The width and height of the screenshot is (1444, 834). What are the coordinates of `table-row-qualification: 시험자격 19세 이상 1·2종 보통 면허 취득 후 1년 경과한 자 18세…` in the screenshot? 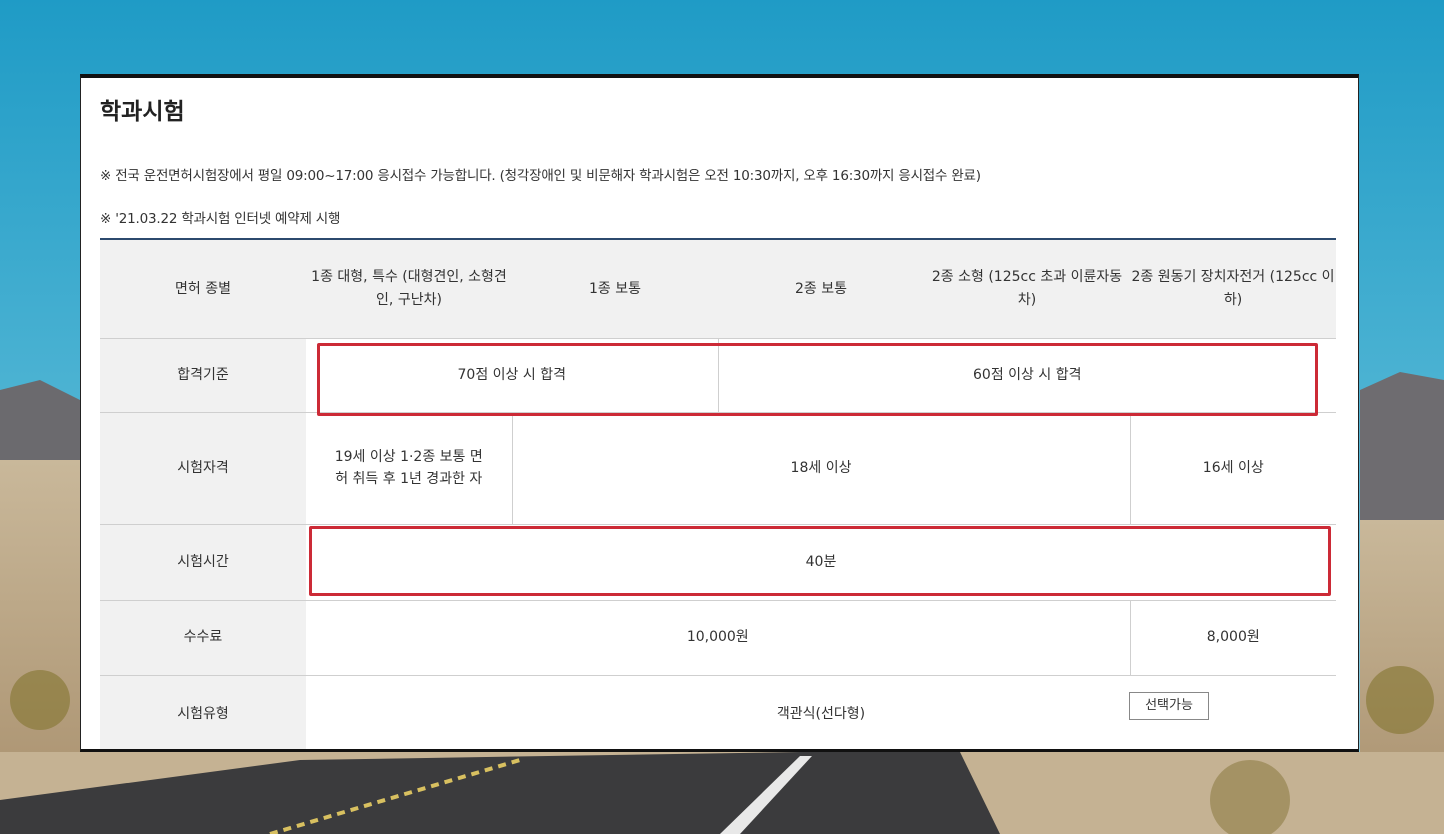 It's located at (718, 468).